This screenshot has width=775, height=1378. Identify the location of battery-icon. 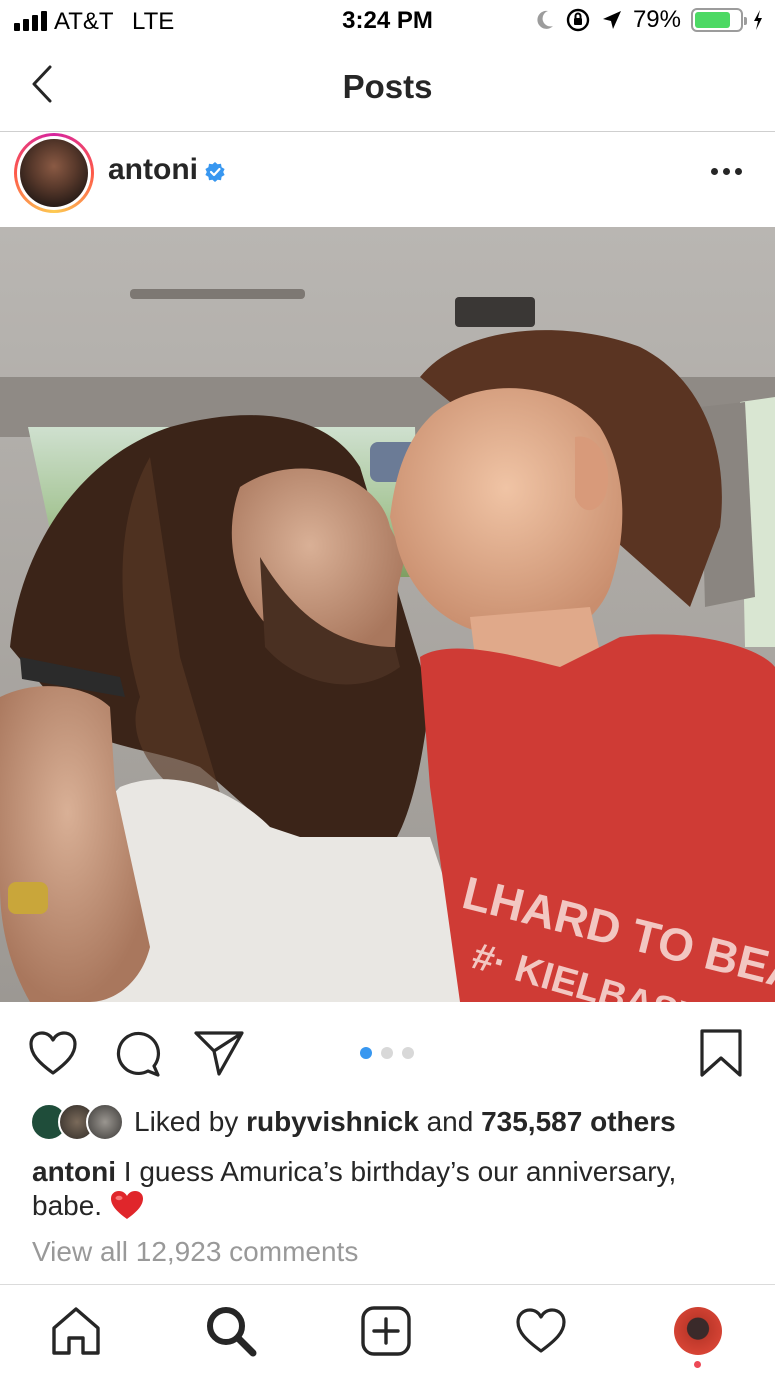
(719, 20).